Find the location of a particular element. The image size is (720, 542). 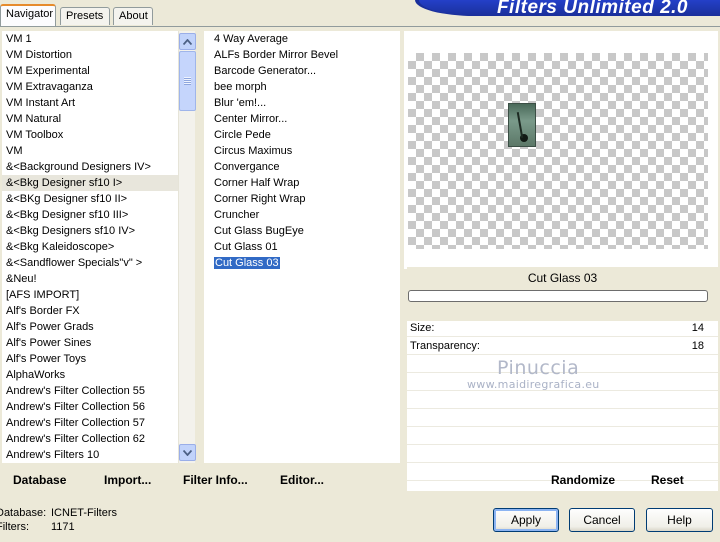

category-item-label: VM Experimental is located at coordinates (48, 71).